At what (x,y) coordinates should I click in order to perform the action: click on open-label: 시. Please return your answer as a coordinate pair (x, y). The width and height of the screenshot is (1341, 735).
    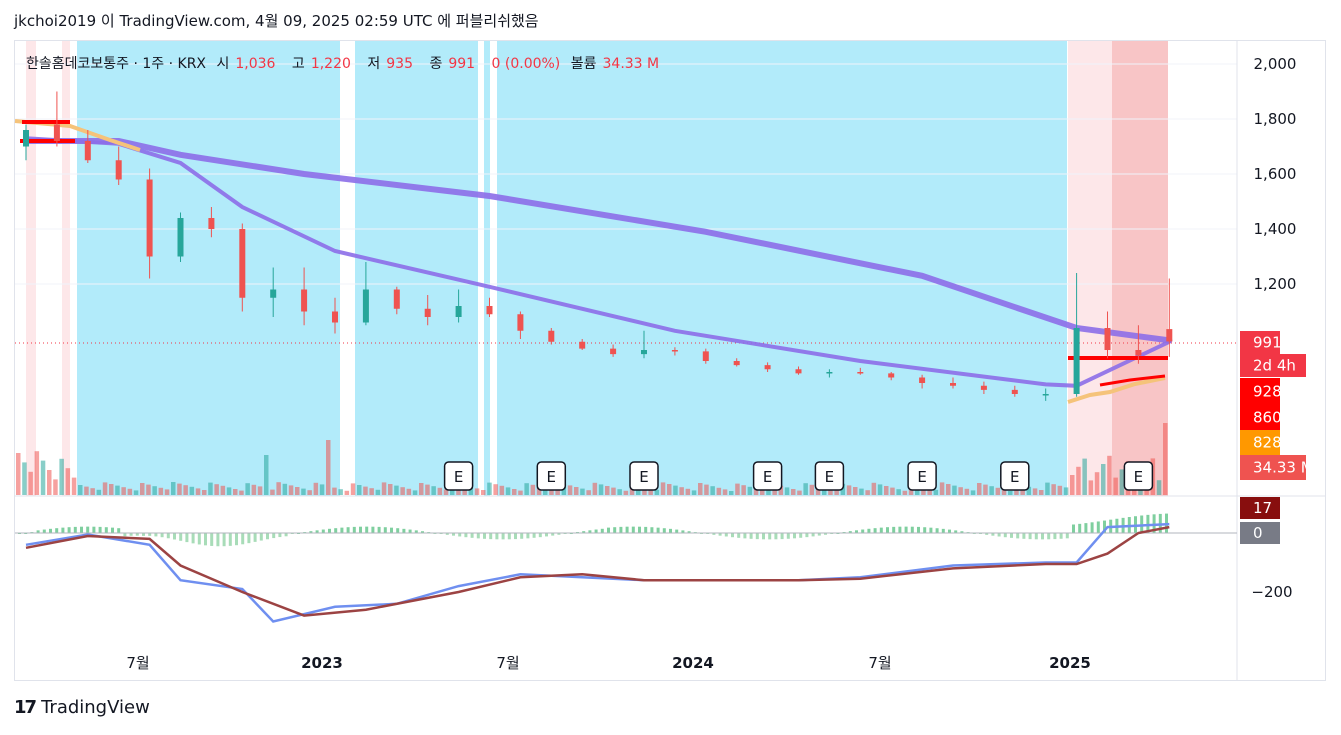
    Looking at the image, I should click on (223, 64).